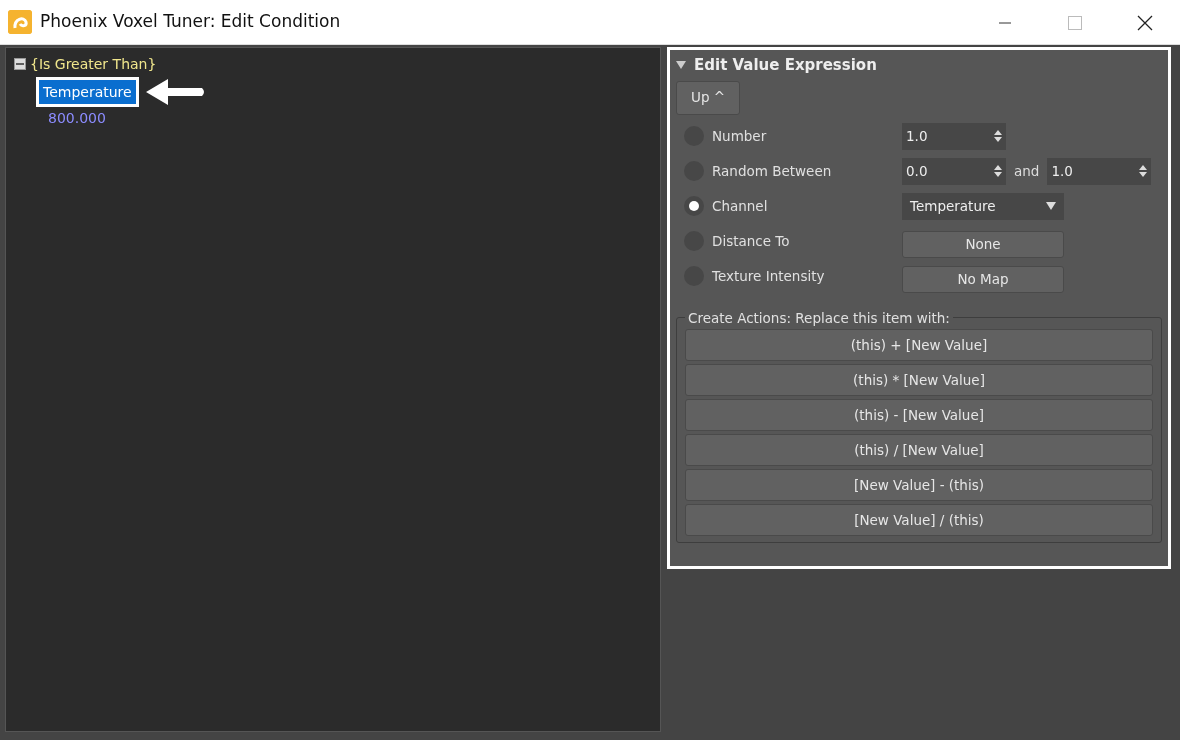 The width and height of the screenshot is (1180, 740). I want to click on option-label: Random Between, so click(772, 171).